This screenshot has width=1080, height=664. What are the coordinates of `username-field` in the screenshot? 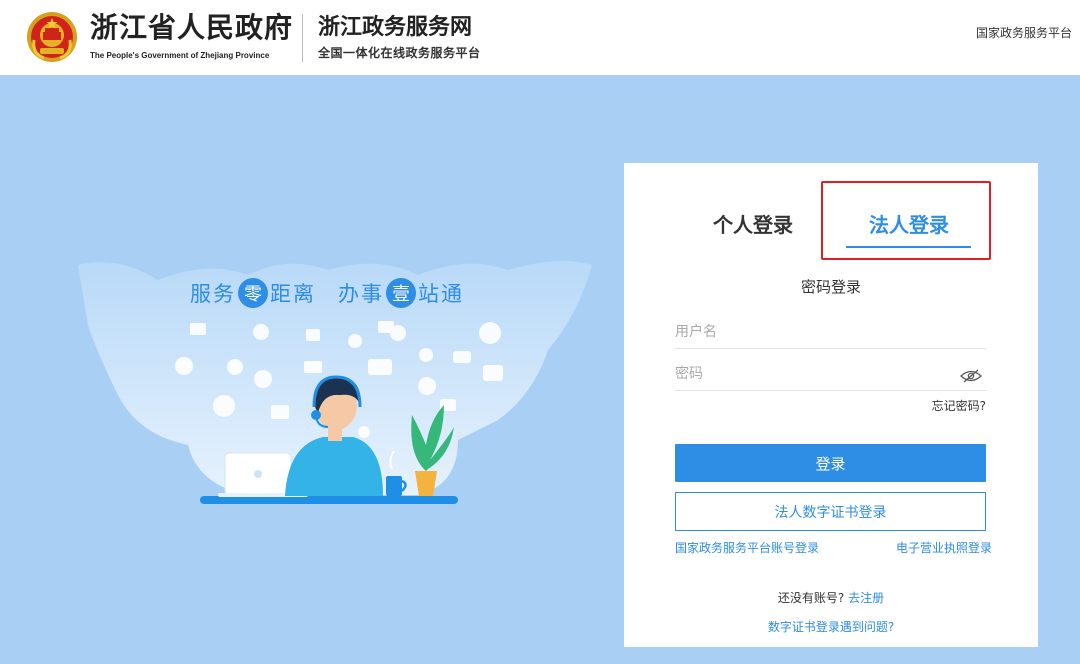 It's located at (830, 331).